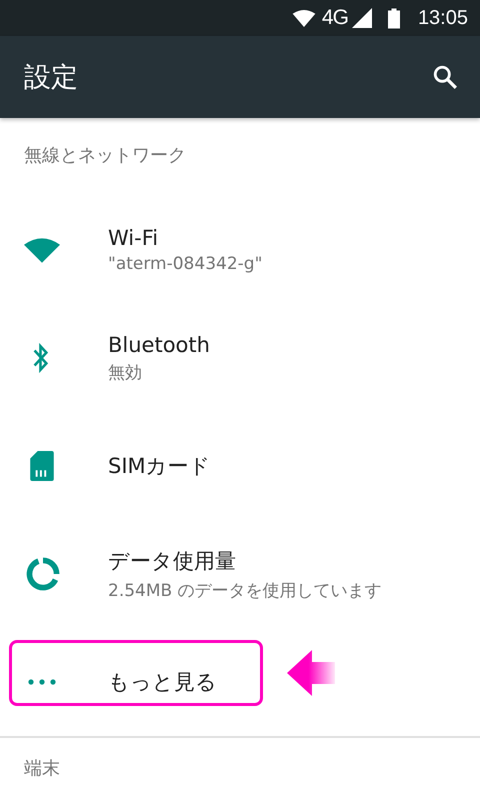  I want to click on item-title: Wi-Fi, so click(134, 238).